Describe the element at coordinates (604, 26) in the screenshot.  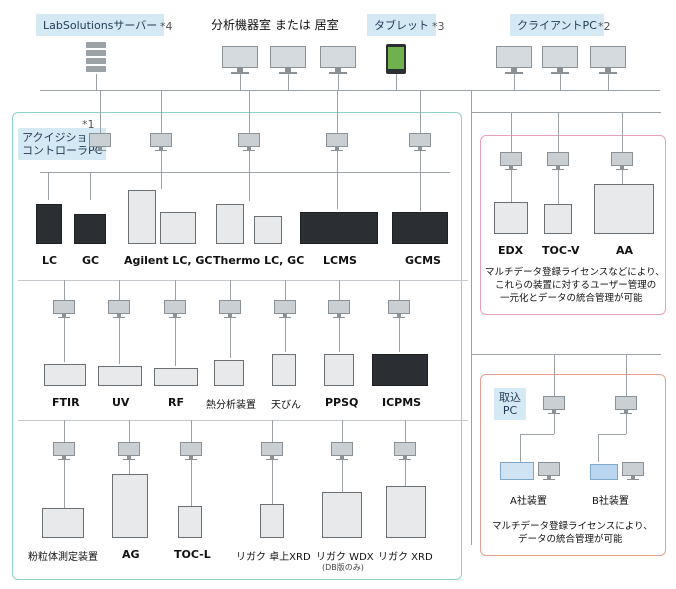
I see `client-note: *2` at that location.